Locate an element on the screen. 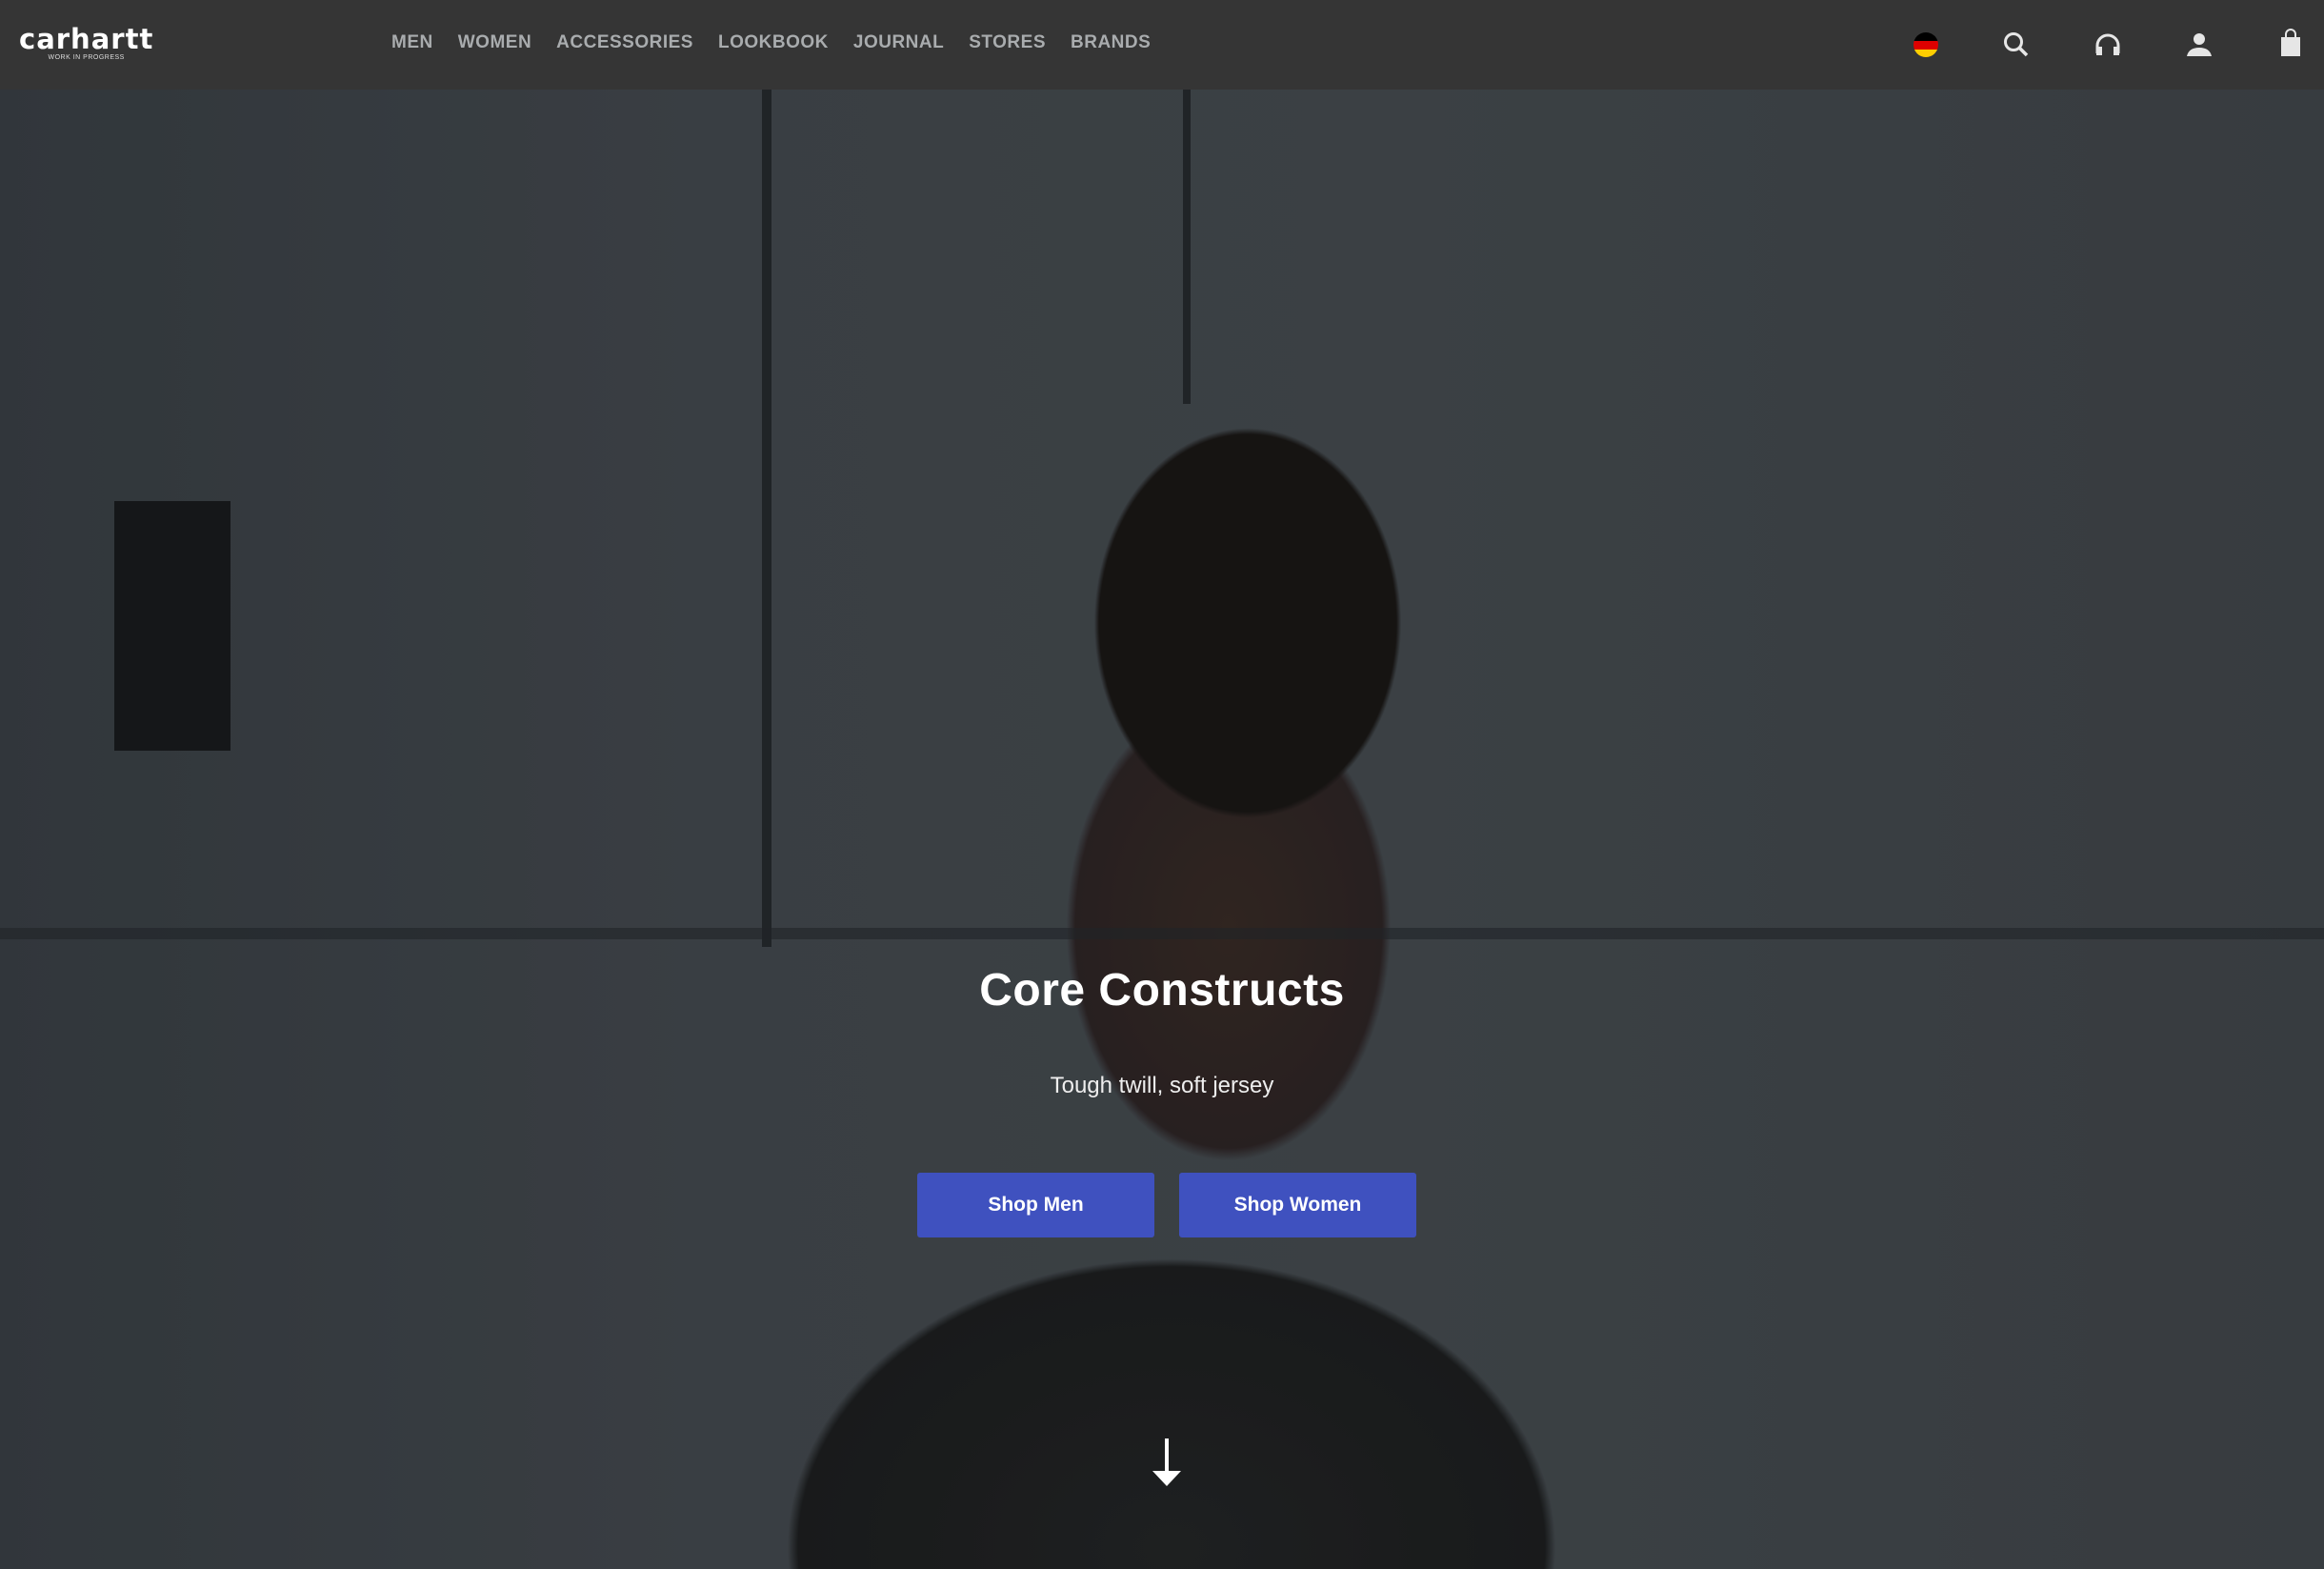 The height and width of the screenshot is (1569, 2324). nav-lookbook: LOOKBOOK is located at coordinates (774, 42).